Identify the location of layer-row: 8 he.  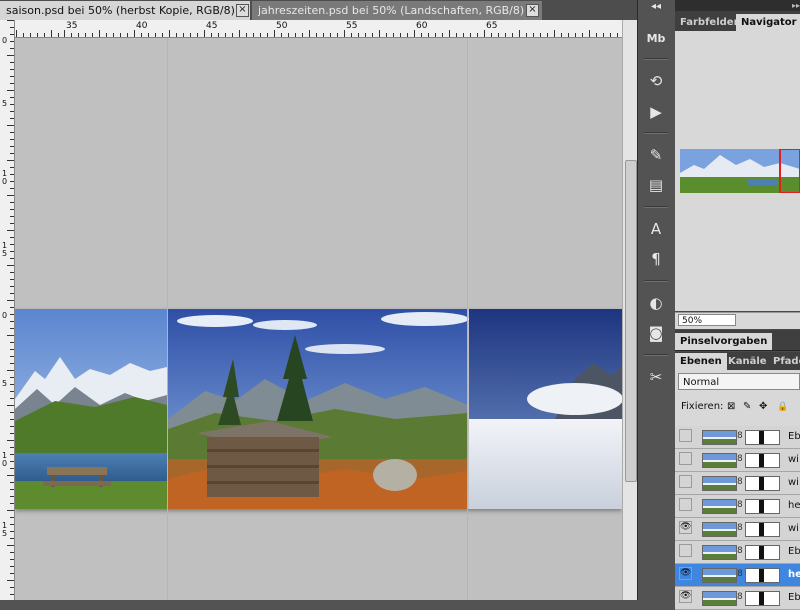
(737, 506).